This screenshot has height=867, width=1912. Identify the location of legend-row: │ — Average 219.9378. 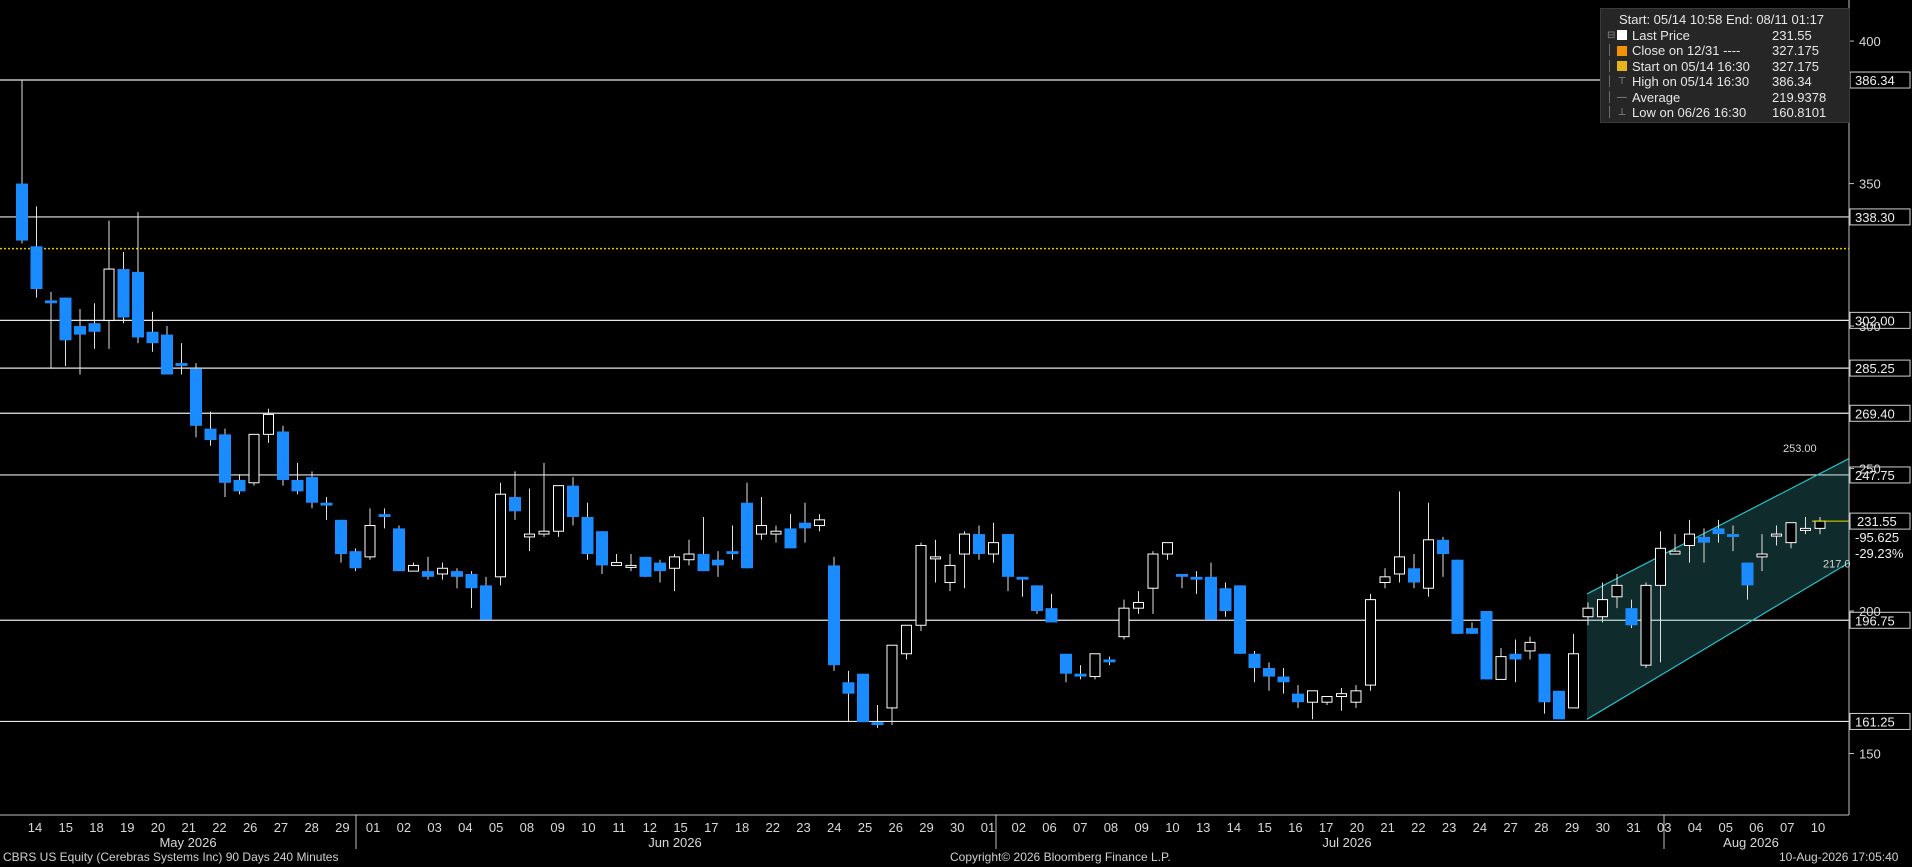
(1725, 98).